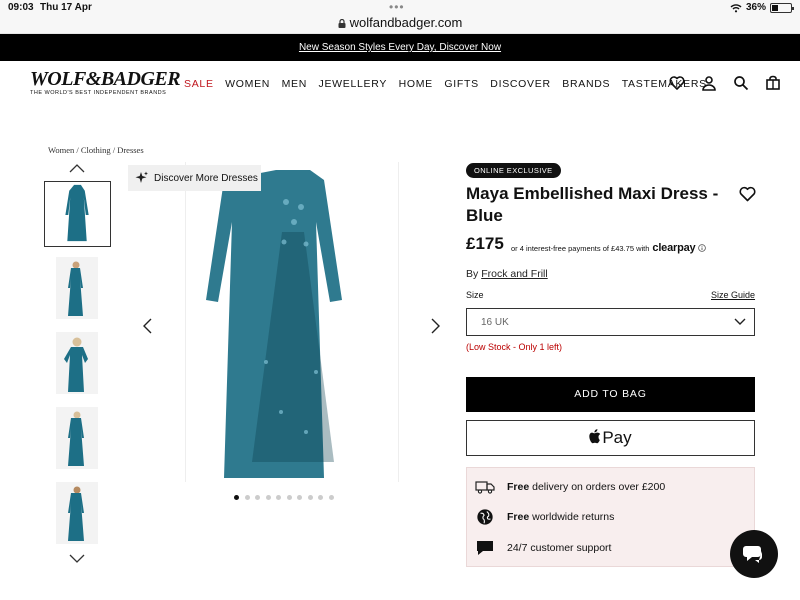 This screenshot has width=800, height=600. What do you see at coordinates (77, 559) in the screenshot?
I see `thumbnails-down-chevron-icon` at bounding box center [77, 559].